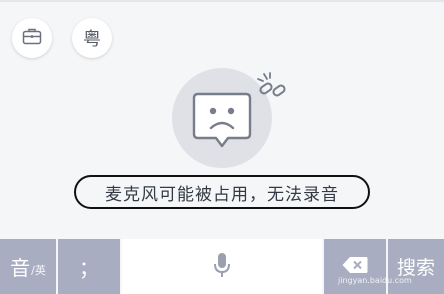  I want to click on backspace-key, so click(355, 266).